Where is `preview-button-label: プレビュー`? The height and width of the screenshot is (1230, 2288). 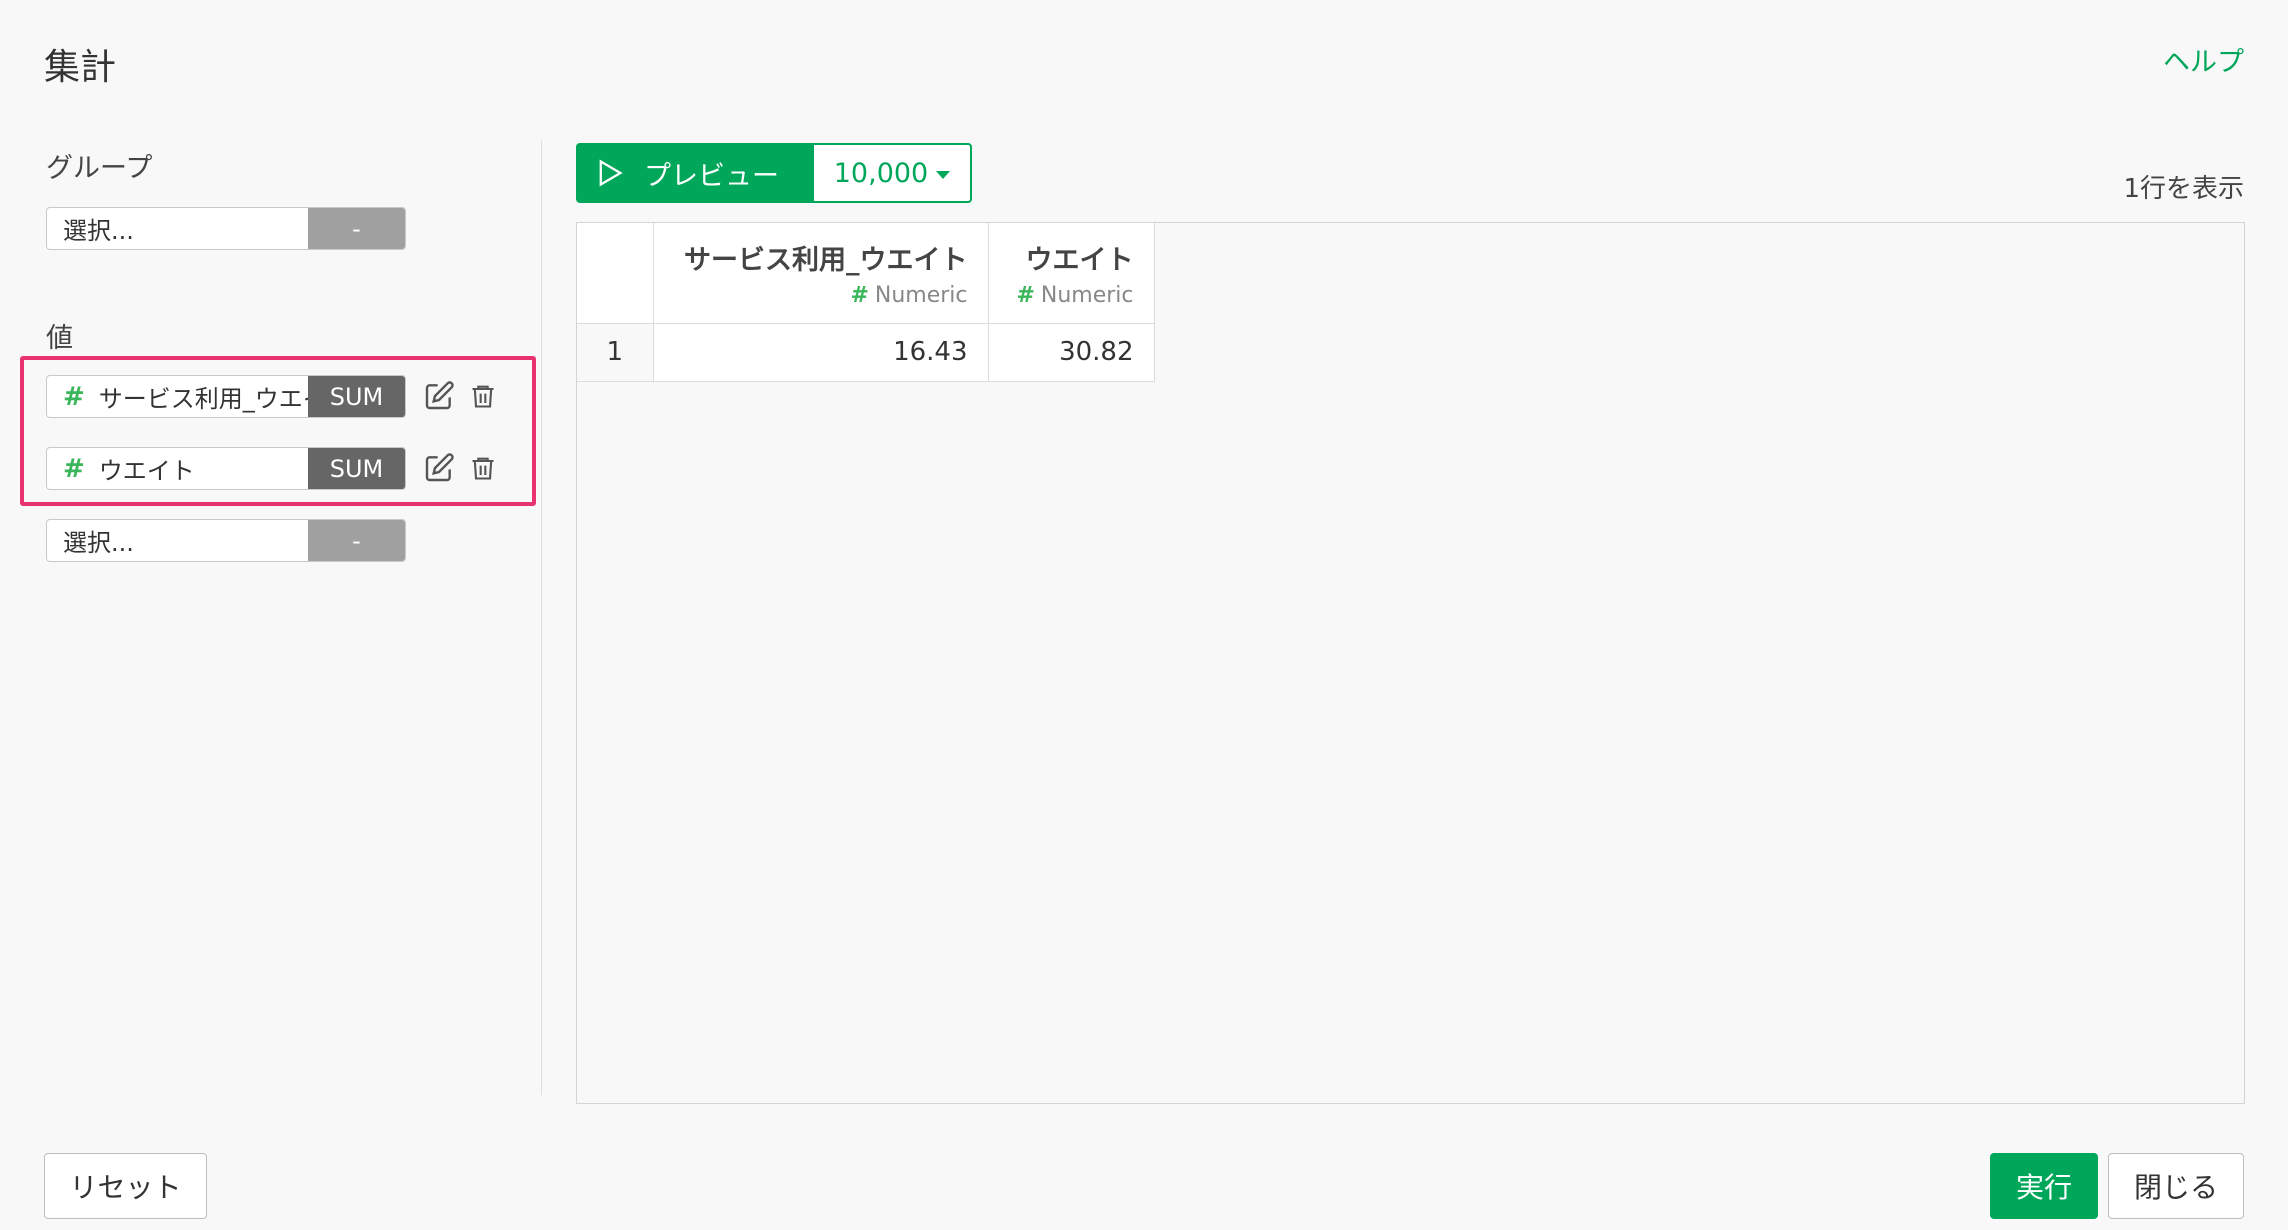
preview-button-label: プレビュー is located at coordinates (711, 176).